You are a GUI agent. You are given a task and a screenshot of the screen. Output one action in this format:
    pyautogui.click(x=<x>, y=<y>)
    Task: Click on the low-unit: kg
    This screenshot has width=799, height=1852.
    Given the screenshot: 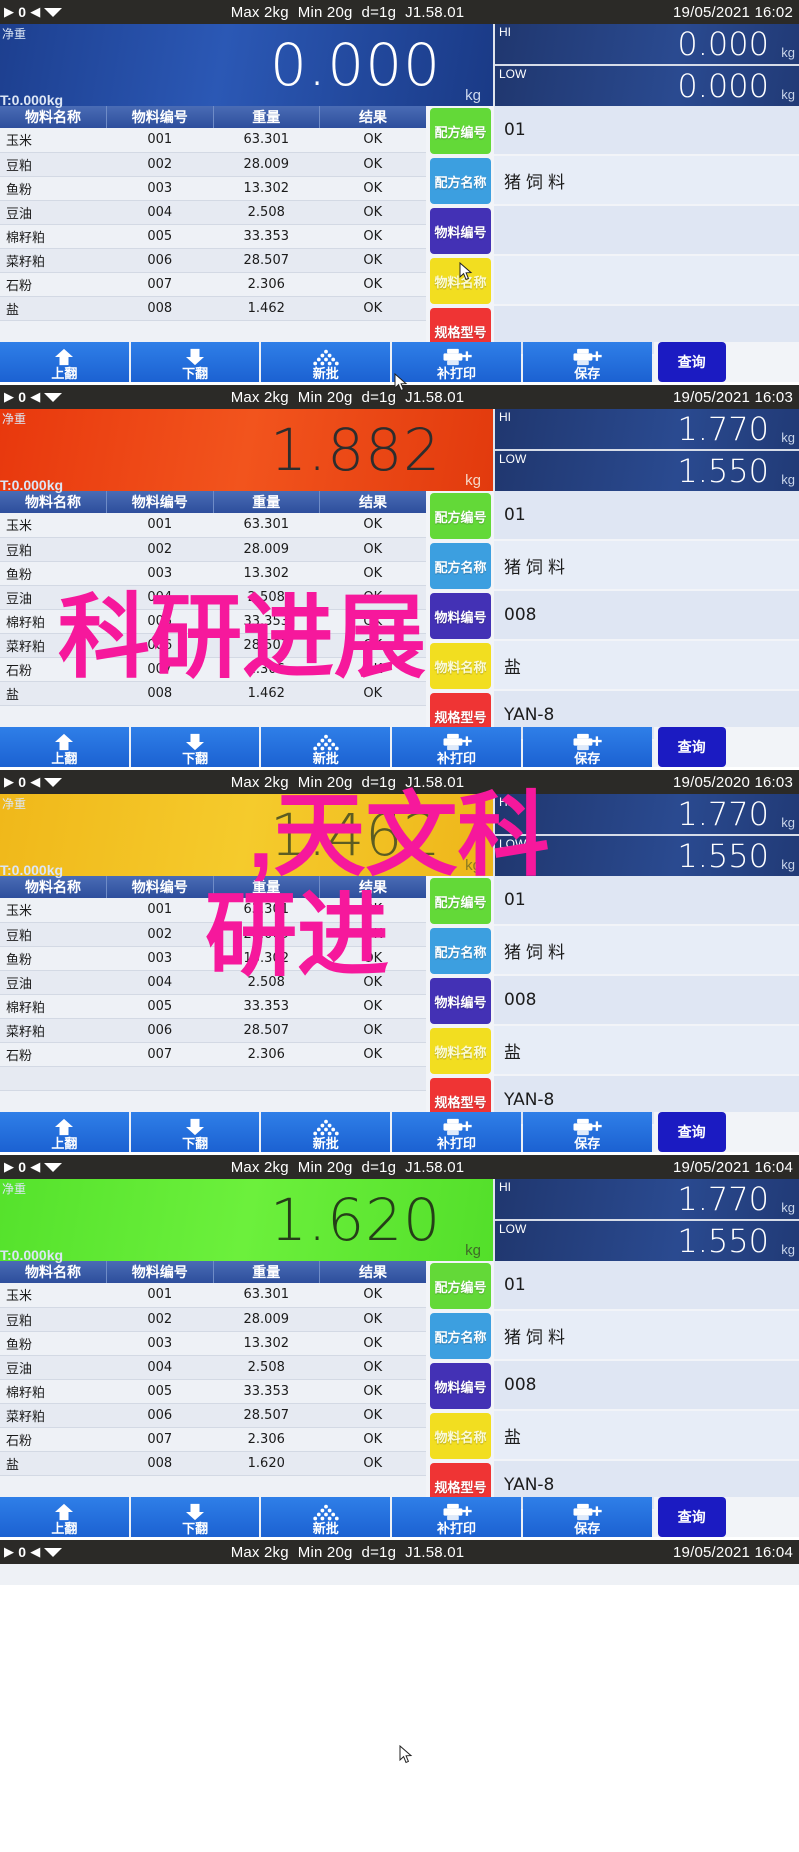 What is the action you would take?
    pyautogui.click(x=788, y=479)
    